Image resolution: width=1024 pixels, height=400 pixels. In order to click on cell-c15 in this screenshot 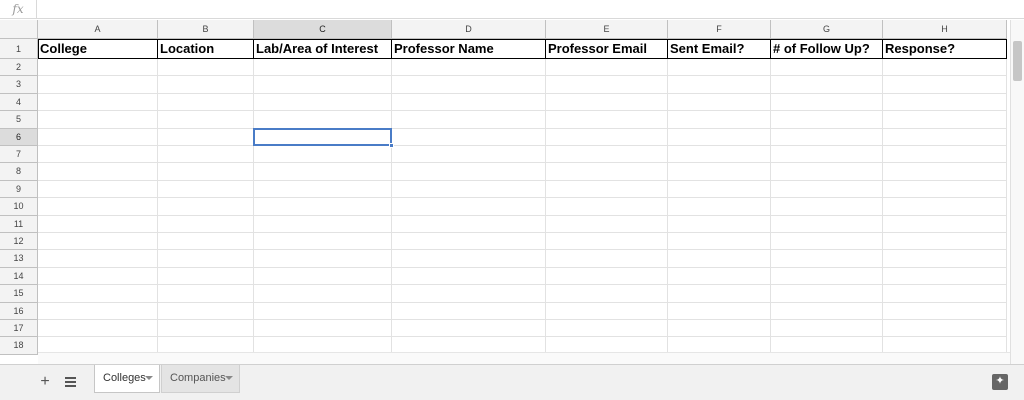, I will do `click(323, 294)`.